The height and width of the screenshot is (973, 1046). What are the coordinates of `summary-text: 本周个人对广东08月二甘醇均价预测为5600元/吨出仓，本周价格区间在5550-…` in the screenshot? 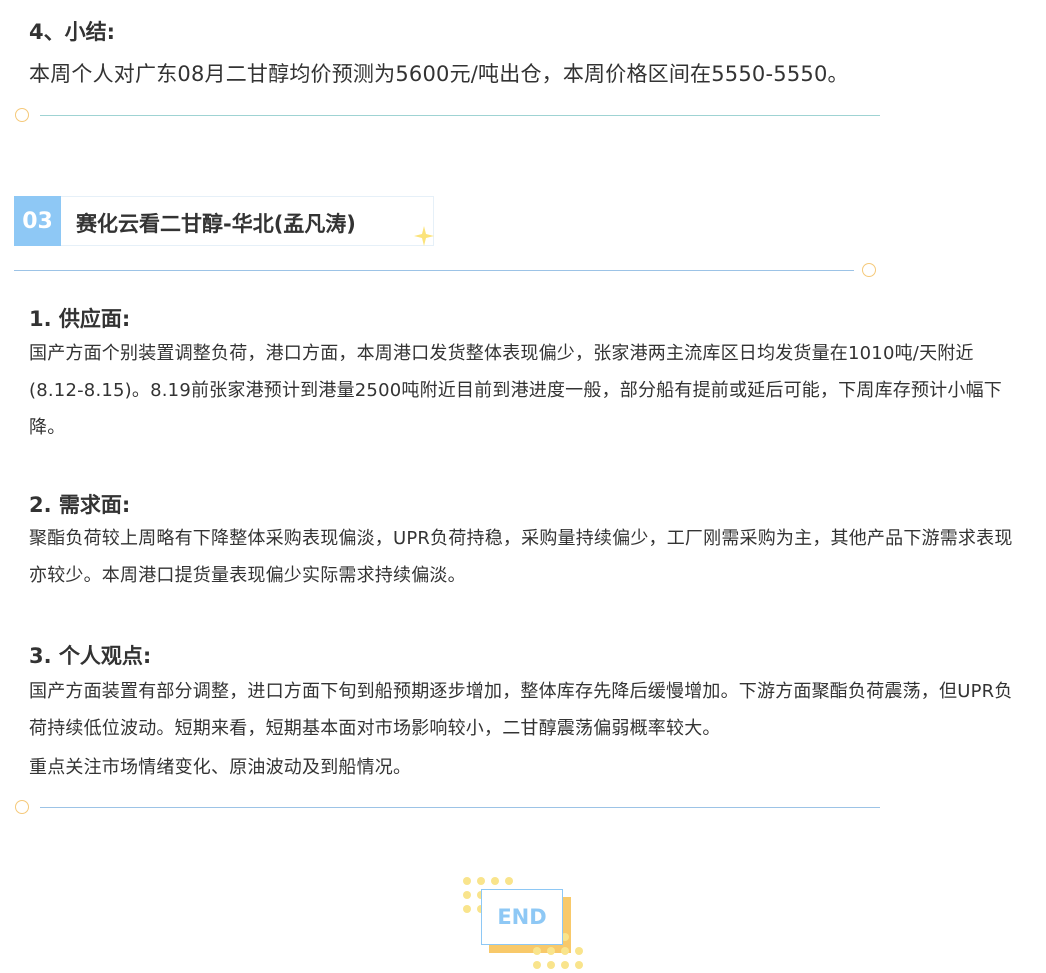 It's located at (439, 74).